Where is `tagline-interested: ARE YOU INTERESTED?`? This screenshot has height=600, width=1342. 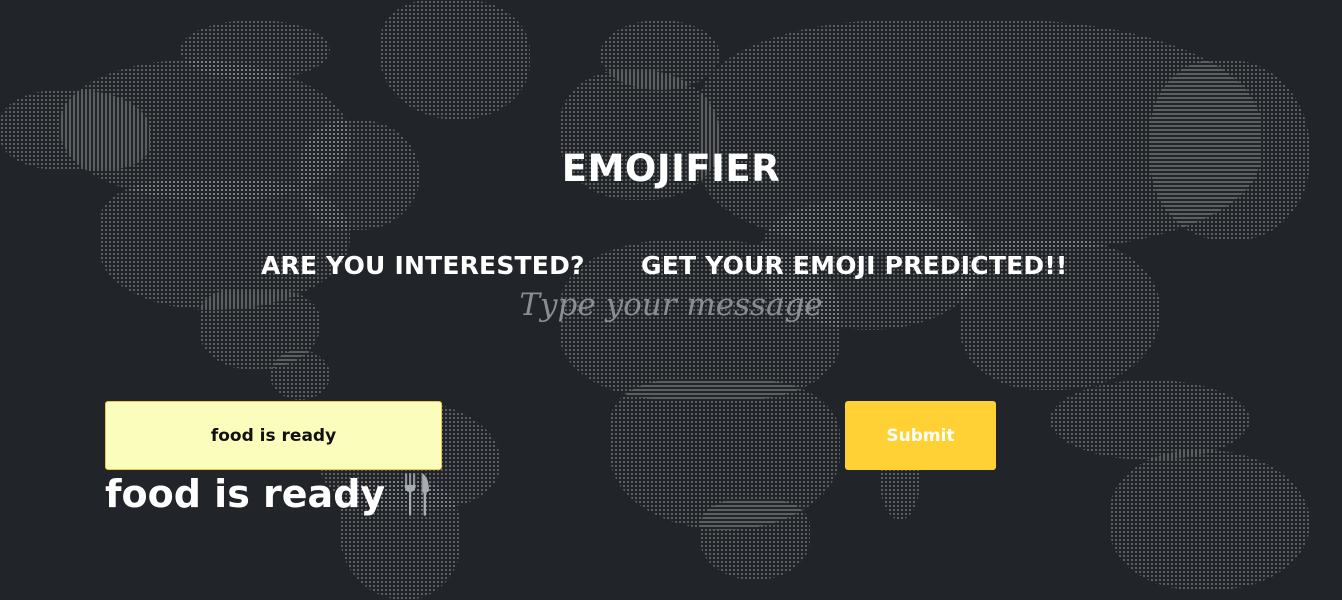
tagline-interested: ARE YOU INTERESTED? is located at coordinates (423, 265).